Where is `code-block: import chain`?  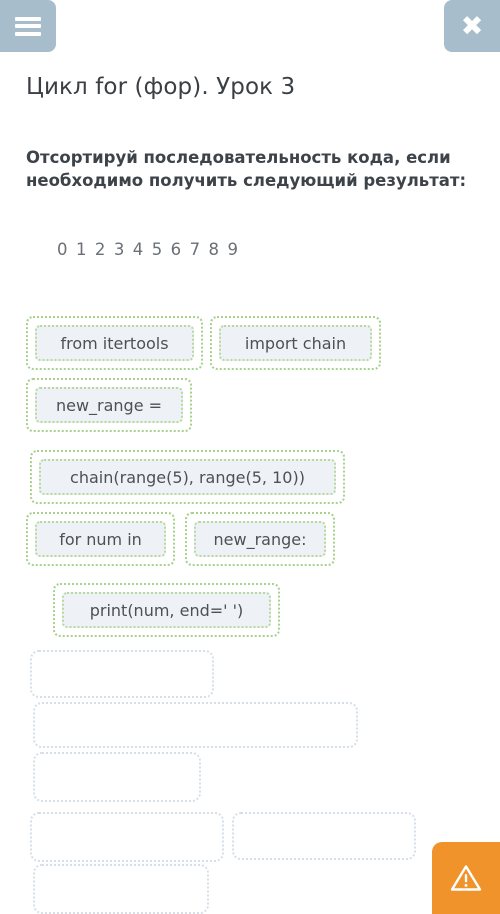
code-block: import chain is located at coordinates (295, 343).